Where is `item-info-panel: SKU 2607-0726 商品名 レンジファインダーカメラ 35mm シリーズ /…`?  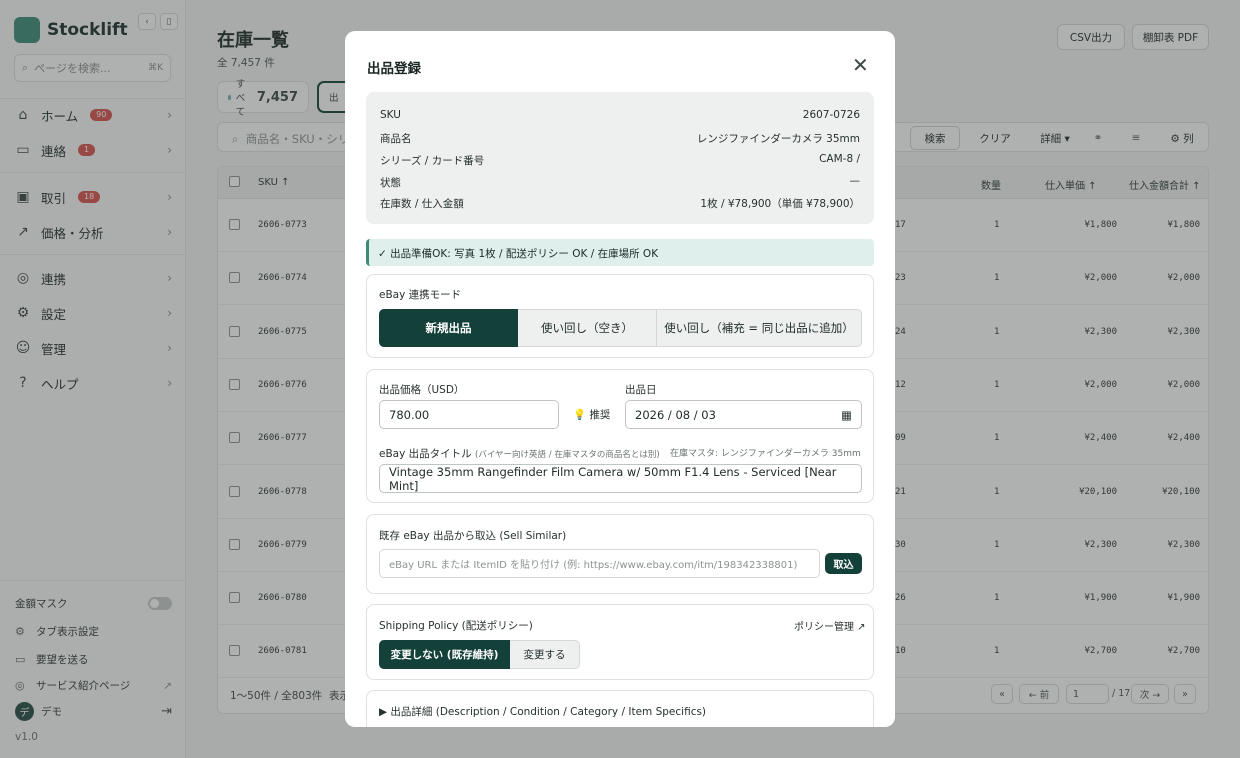
item-info-panel: SKU 2607-0726 商品名 レンジファインダーカメラ 35mm シリーズ /… is located at coordinates (620, 158).